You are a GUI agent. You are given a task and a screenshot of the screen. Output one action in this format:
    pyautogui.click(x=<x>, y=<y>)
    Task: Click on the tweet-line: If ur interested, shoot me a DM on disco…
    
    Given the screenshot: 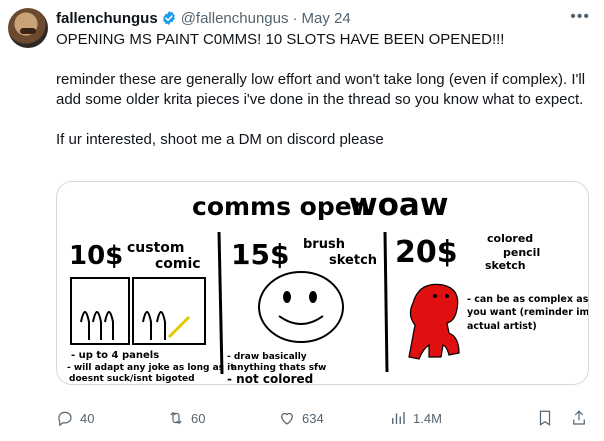 What is the action you would take?
    pyautogui.click(x=220, y=139)
    